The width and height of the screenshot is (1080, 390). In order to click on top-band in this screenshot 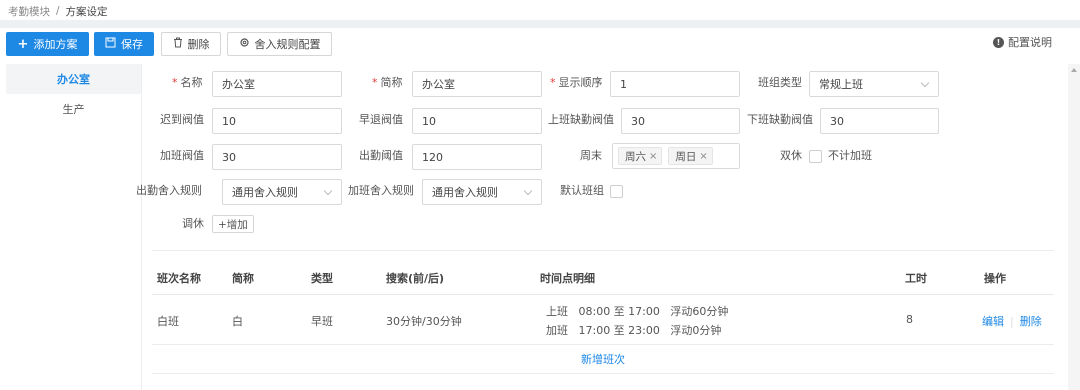, I will do `click(540, 24)`.